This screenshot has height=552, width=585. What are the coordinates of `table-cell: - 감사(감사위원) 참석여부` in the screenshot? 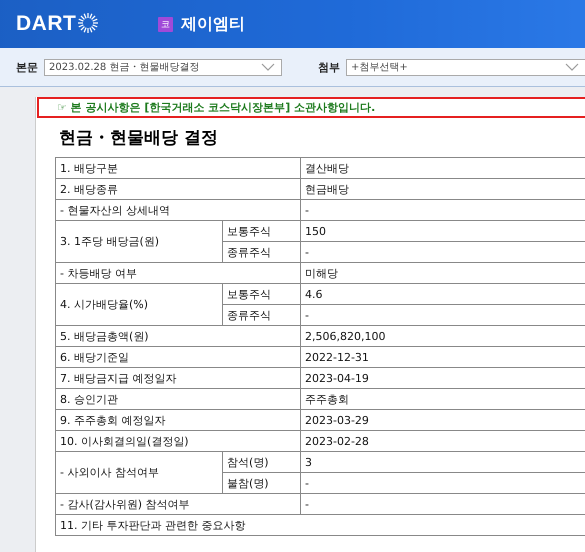 It's located at (178, 504).